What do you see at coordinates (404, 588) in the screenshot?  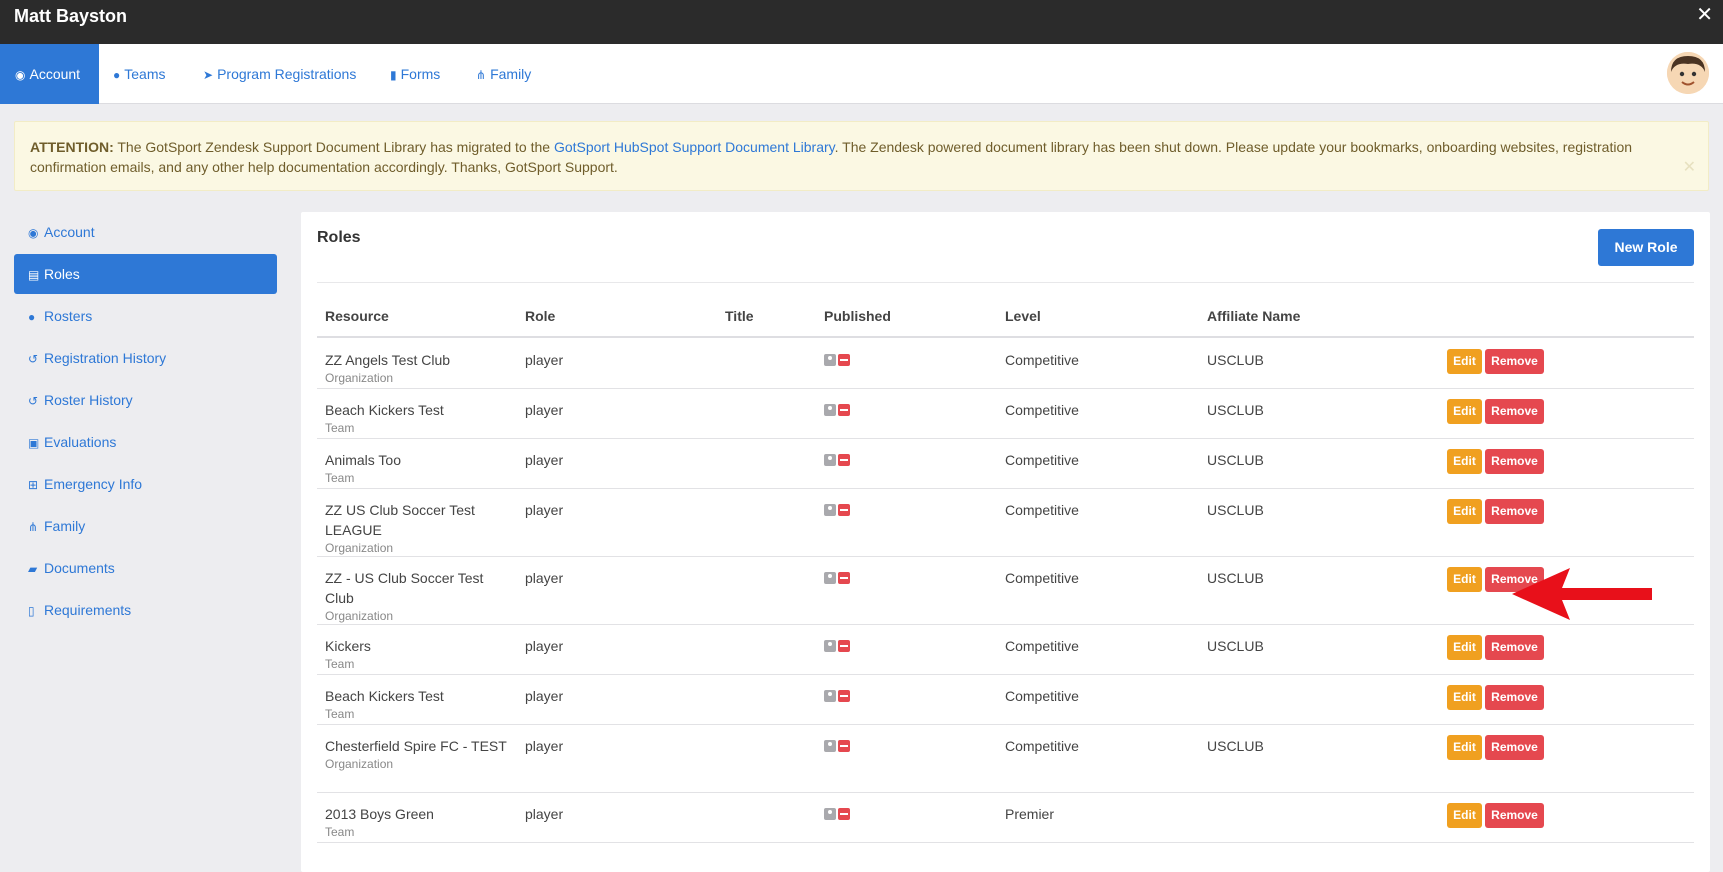 I see `resource-name: ZZ - US Club Soccer Test Club` at bounding box center [404, 588].